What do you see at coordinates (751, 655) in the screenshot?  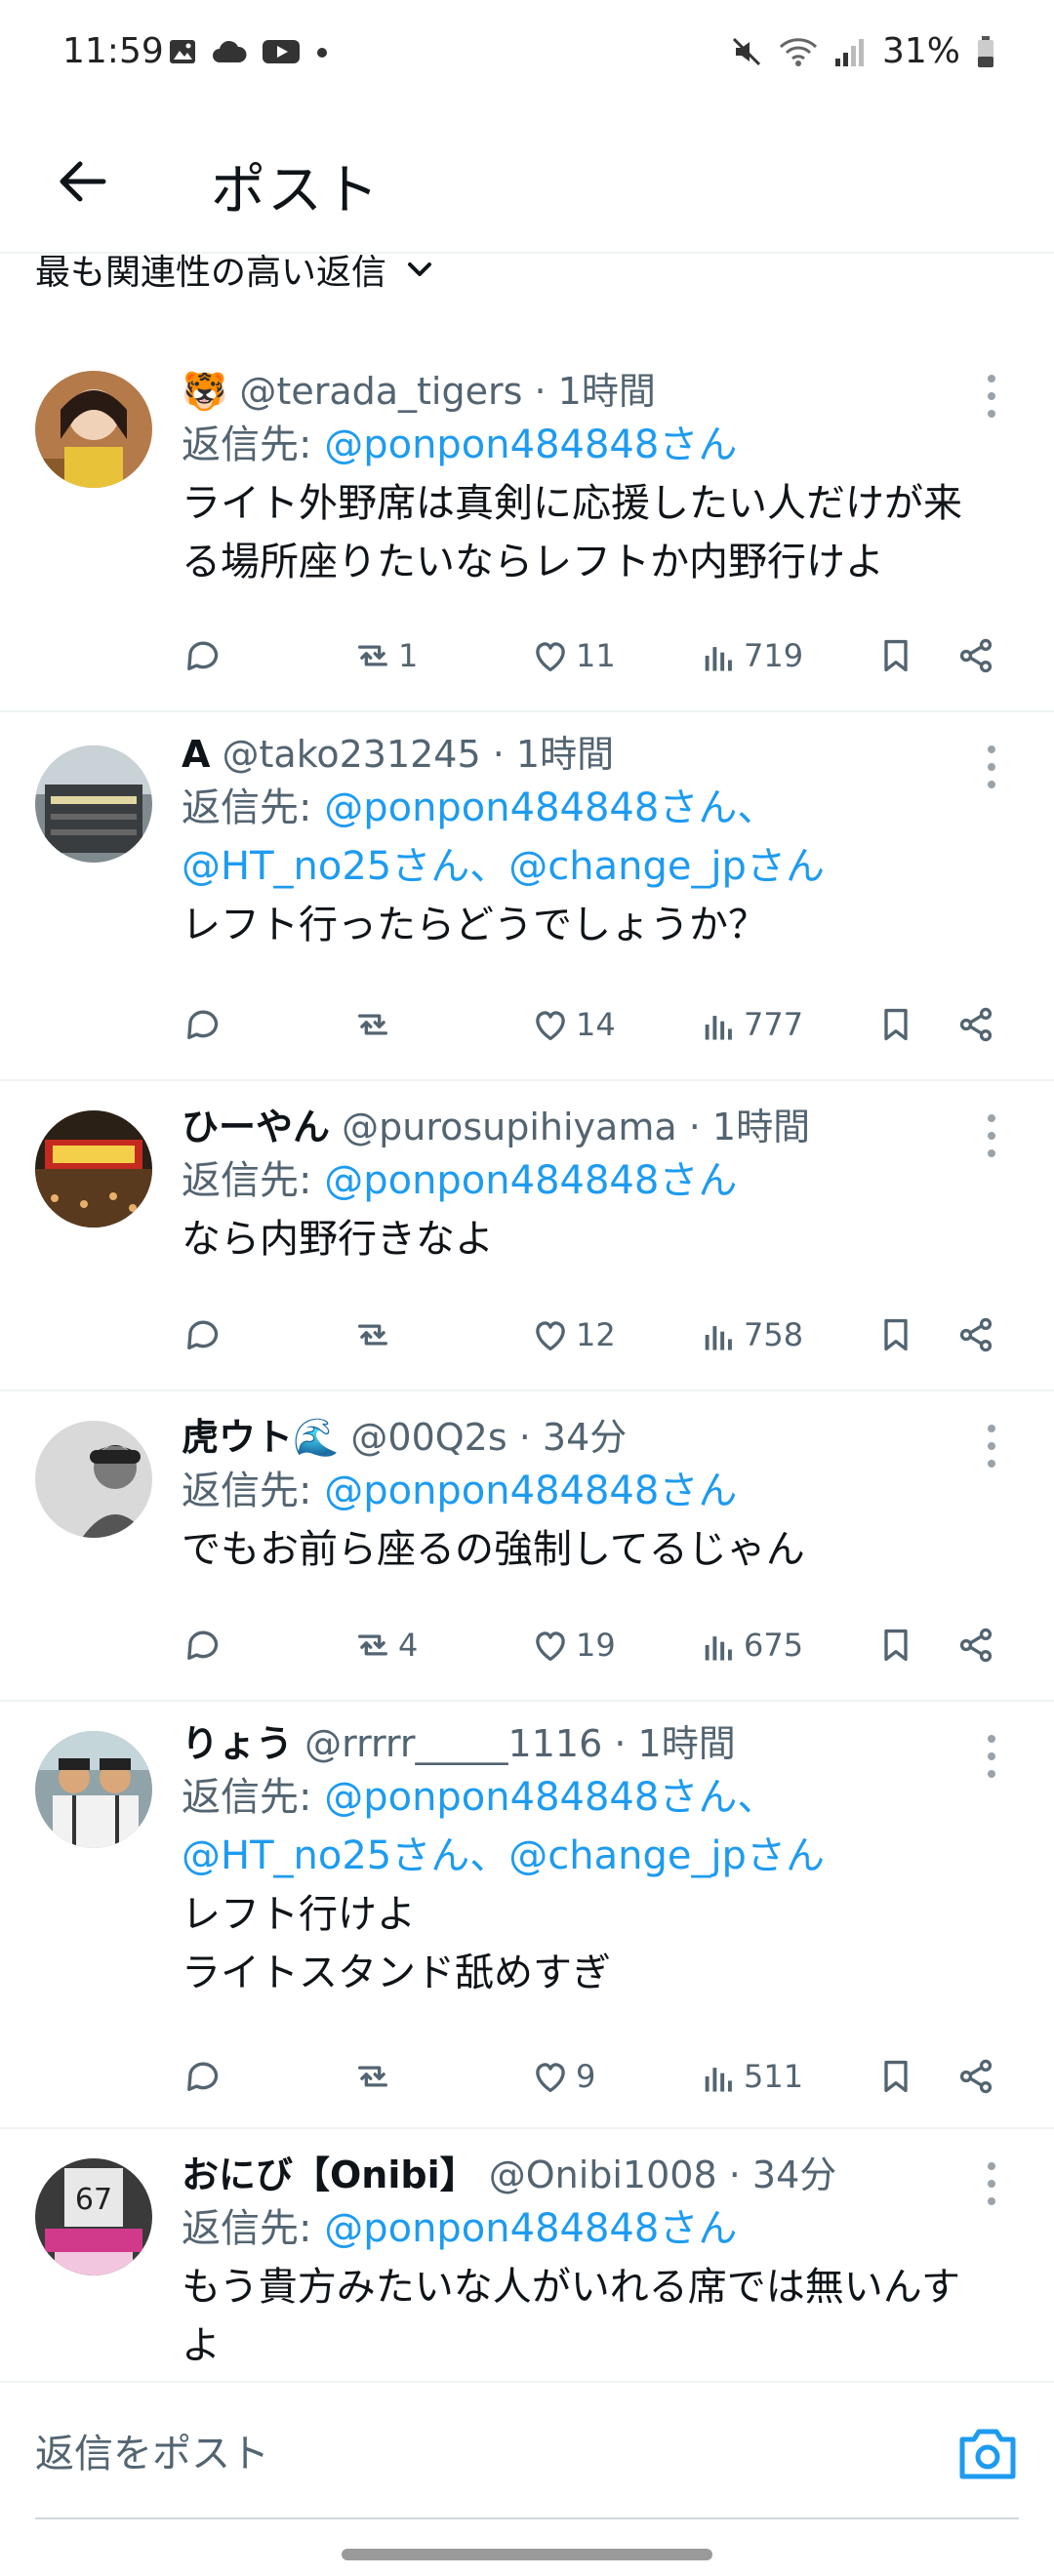 I see `views-button: 719` at bounding box center [751, 655].